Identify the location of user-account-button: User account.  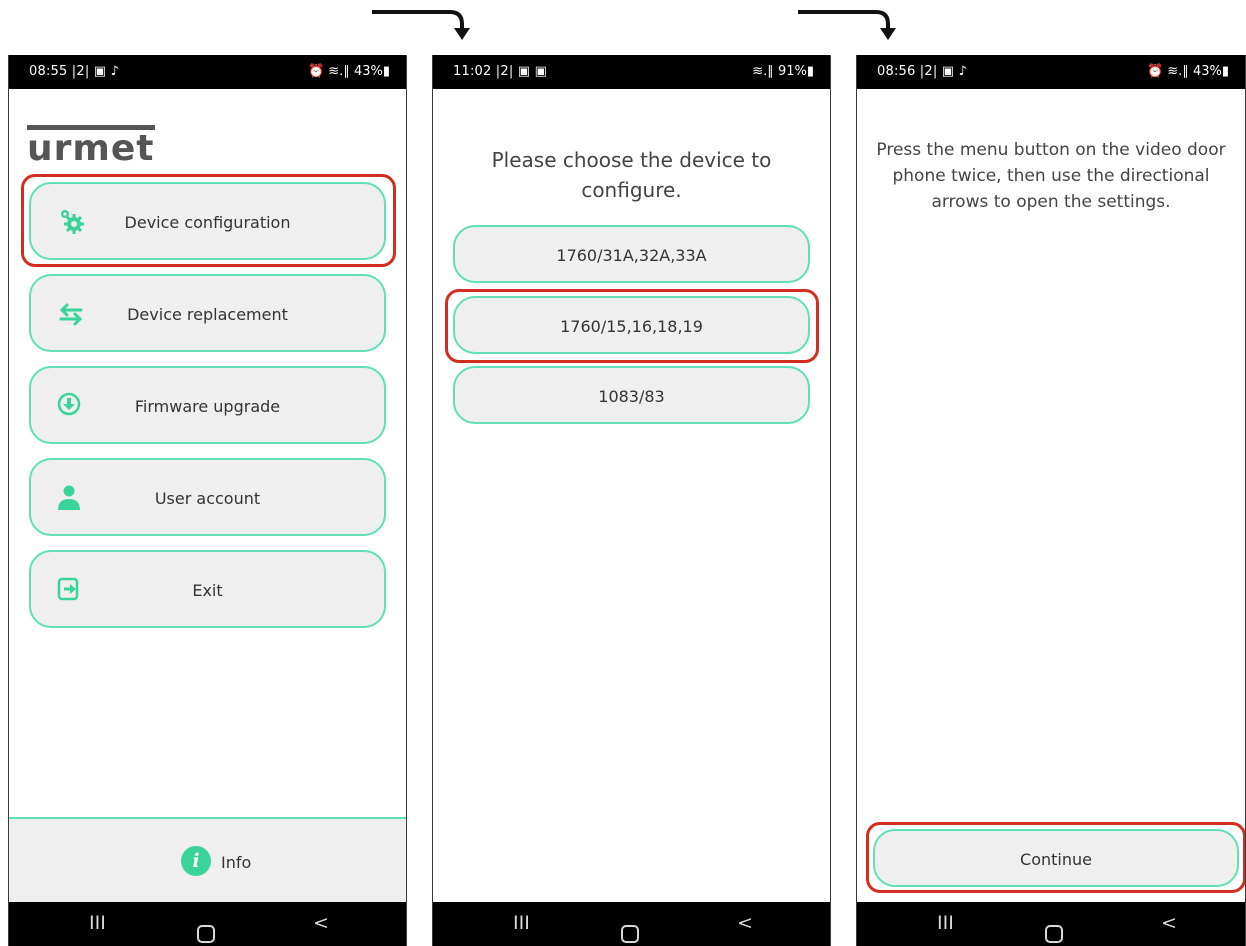
(207, 497).